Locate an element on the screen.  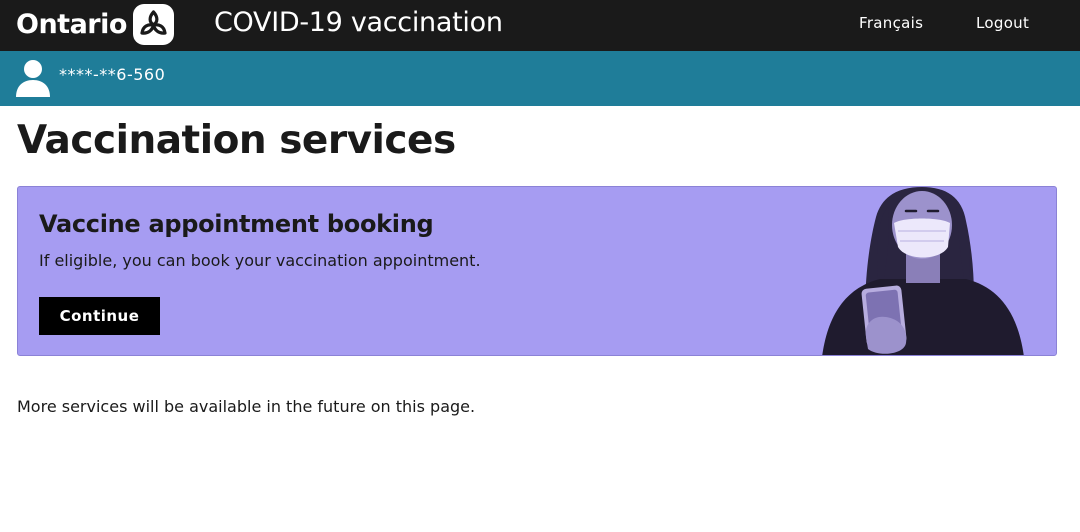
user-icon is located at coordinates (33, 81).